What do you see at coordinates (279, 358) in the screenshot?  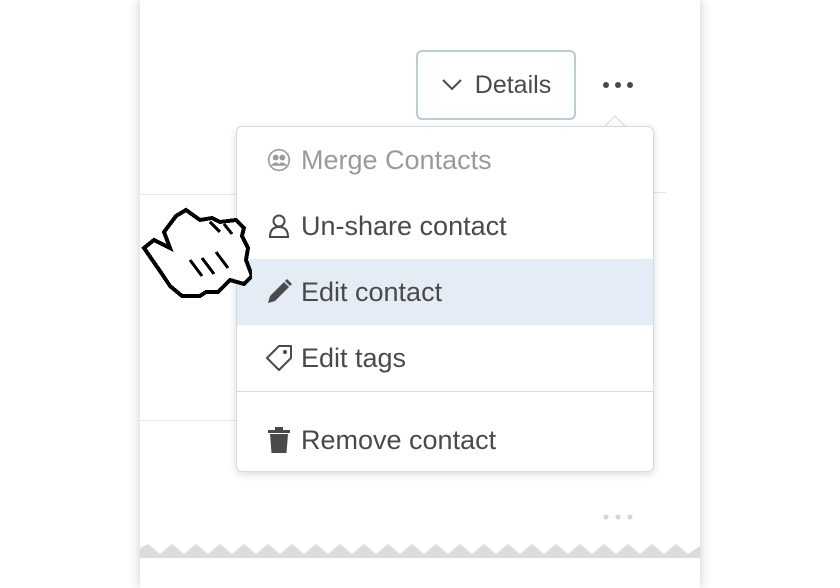 I see `tag-icon` at bounding box center [279, 358].